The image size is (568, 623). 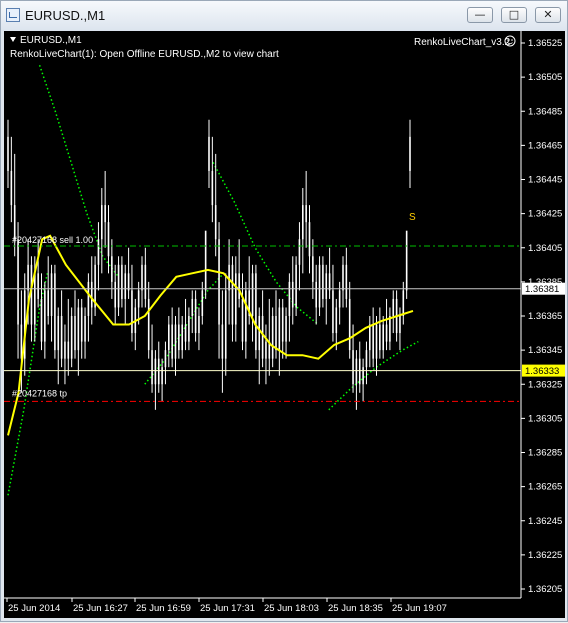 What do you see at coordinates (545, 43) in the screenshot?
I see `price-tick-label: 1.36525` at bounding box center [545, 43].